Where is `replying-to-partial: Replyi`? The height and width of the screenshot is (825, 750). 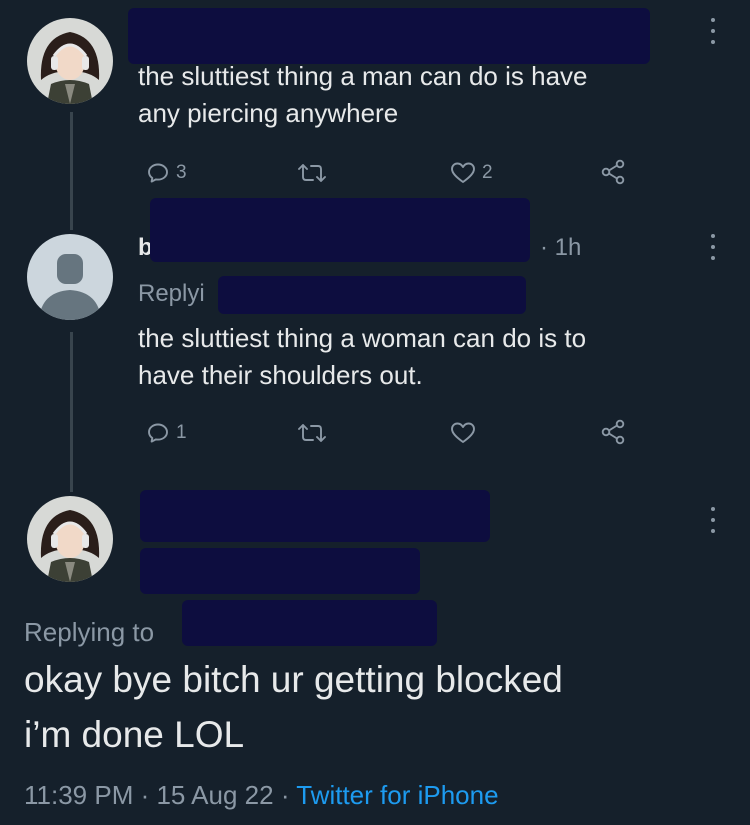 replying-to-partial: Replyi is located at coordinates (171, 293).